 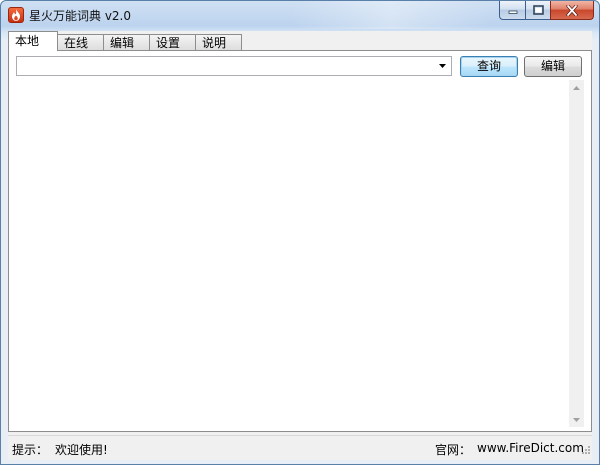 I want to click on tab-edit: 编辑, so click(x=126, y=42).